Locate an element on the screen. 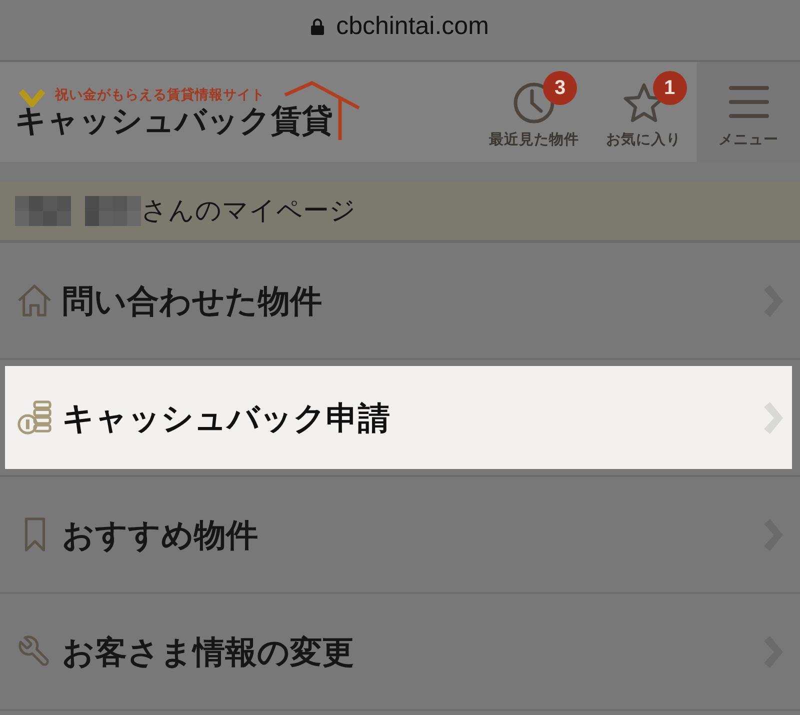 Image resolution: width=800 pixels, height=715 pixels. menu-icon is located at coordinates (748, 102).